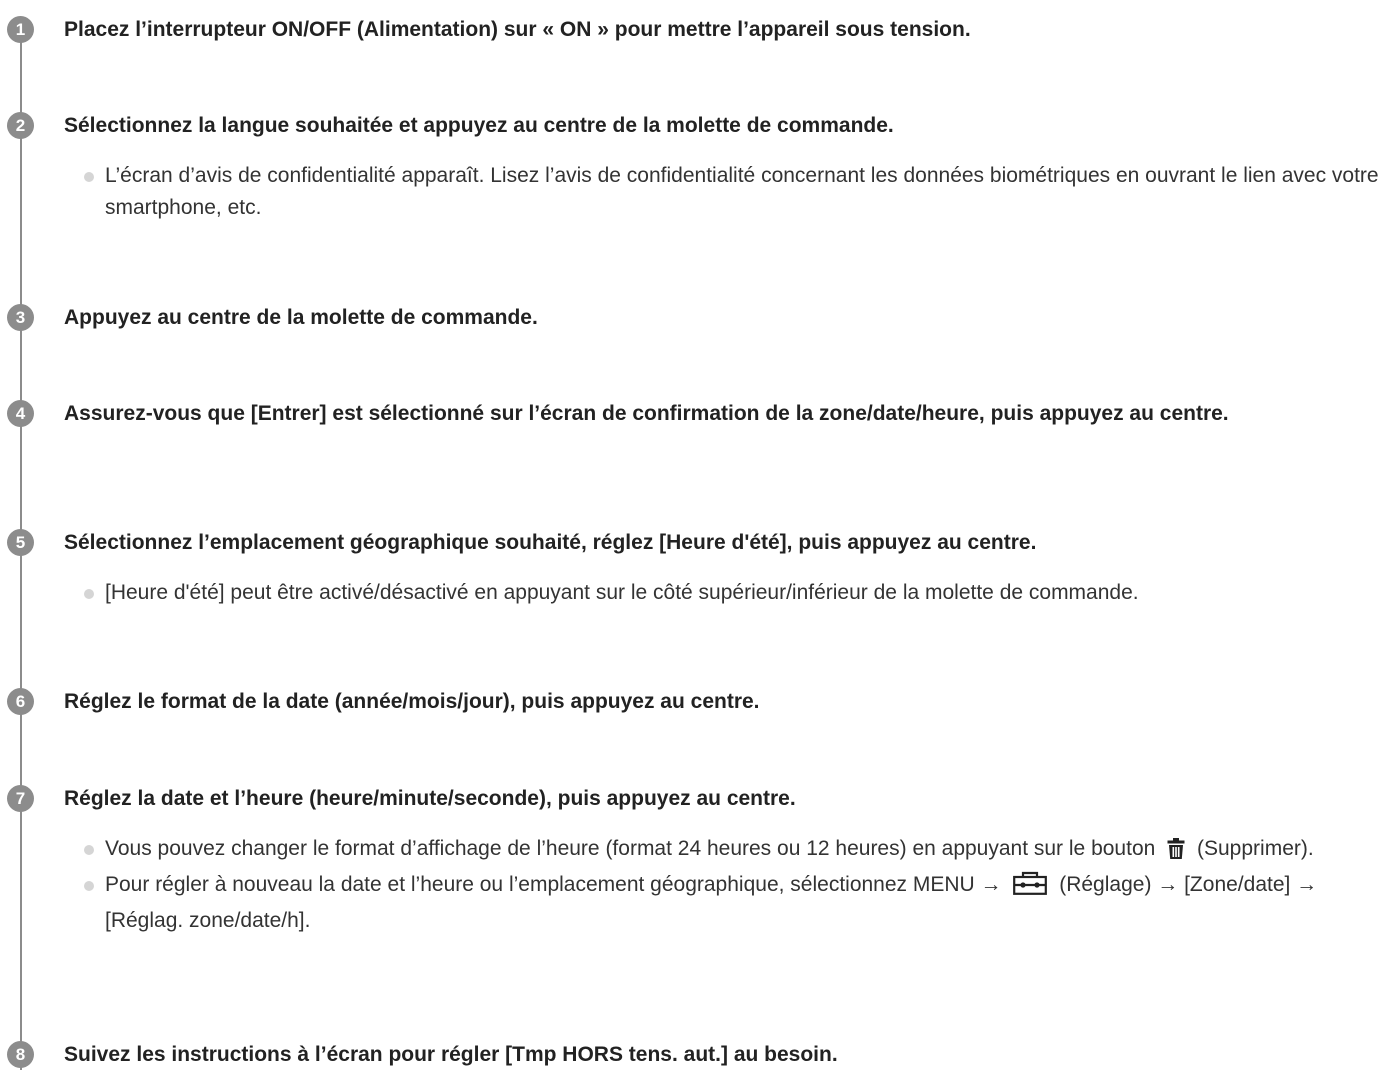 The height and width of the screenshot is (1071, 1389). I want to click on step-number-badge: 5, so click(20, 542).